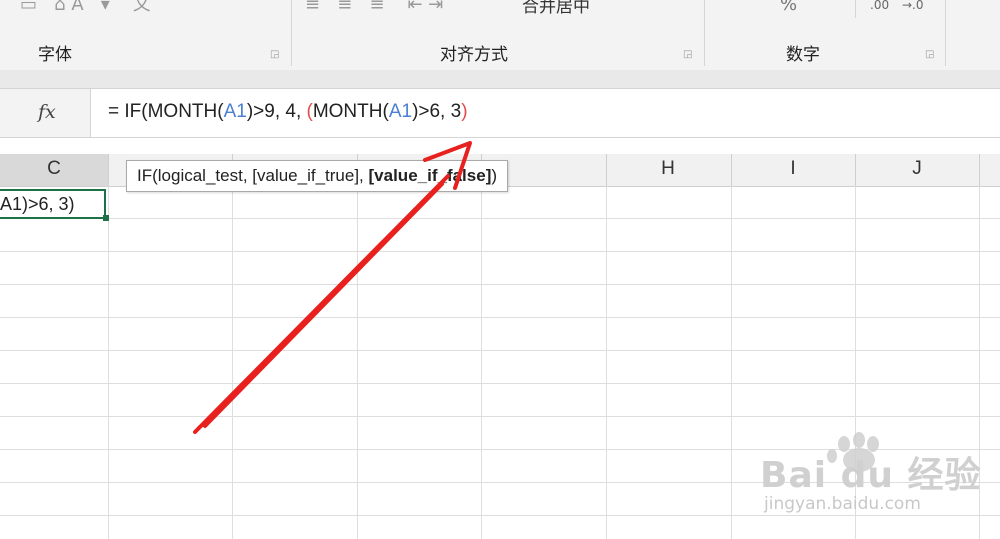 The height and width of the screenshot is (539, 1000). Describe the element at coordinates (793, 169) in the screenshot. I see `column-header-i: I` at that location.